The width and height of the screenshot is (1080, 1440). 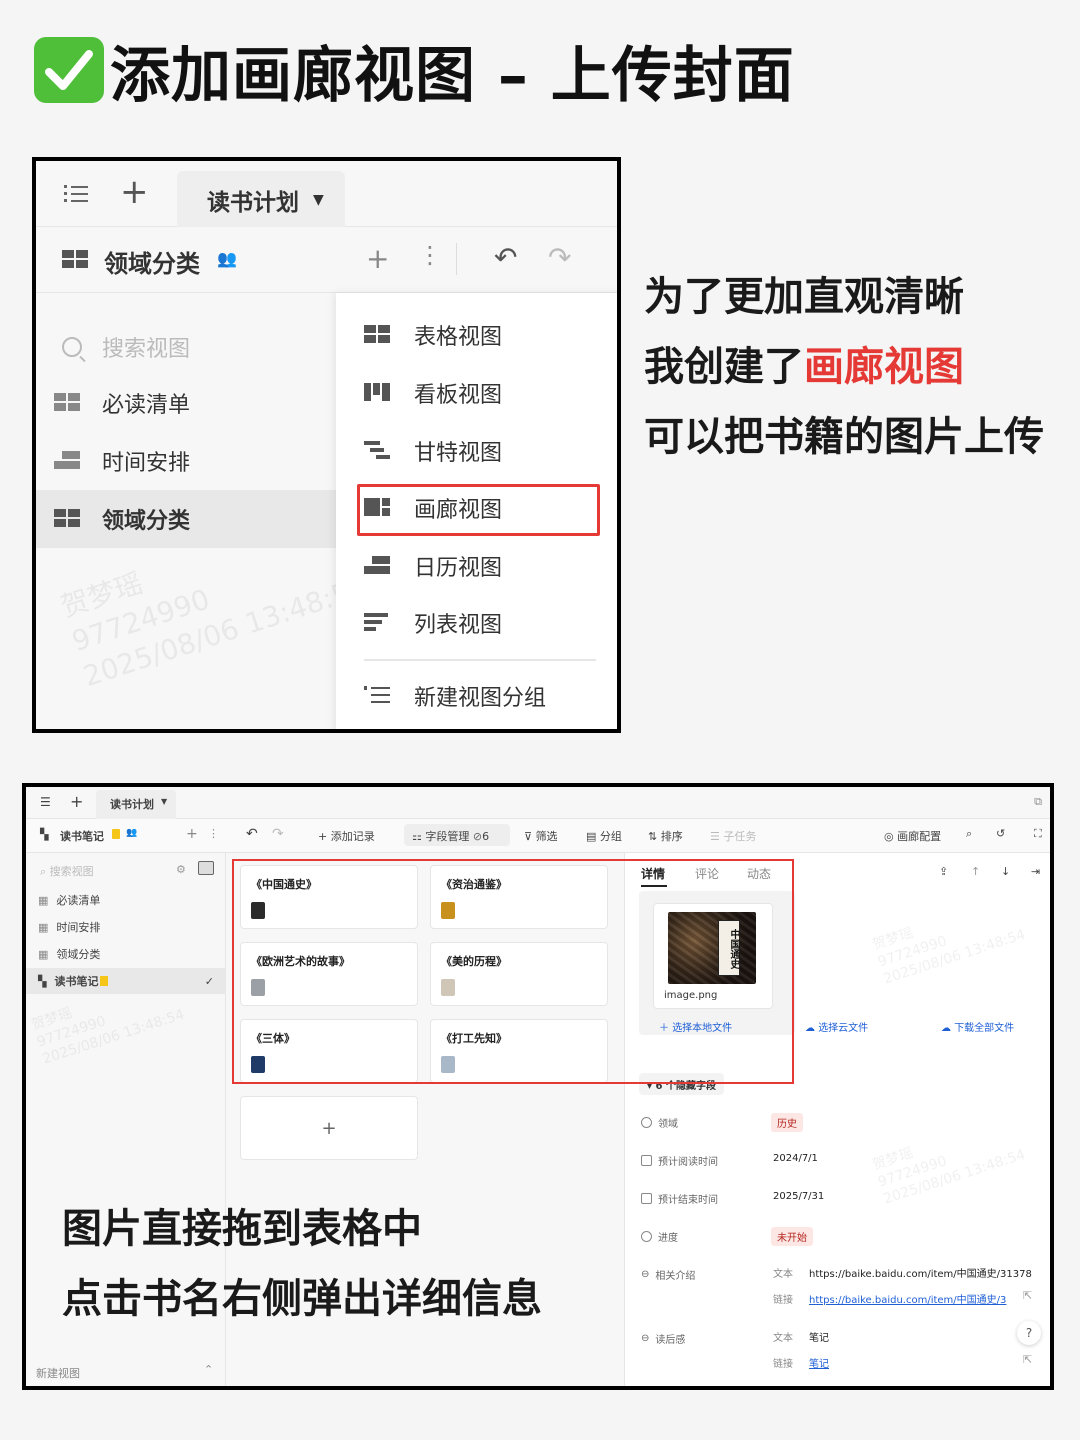 I want to click on sidebar-item-label: 读书笔记, so click(x=76, y=981).